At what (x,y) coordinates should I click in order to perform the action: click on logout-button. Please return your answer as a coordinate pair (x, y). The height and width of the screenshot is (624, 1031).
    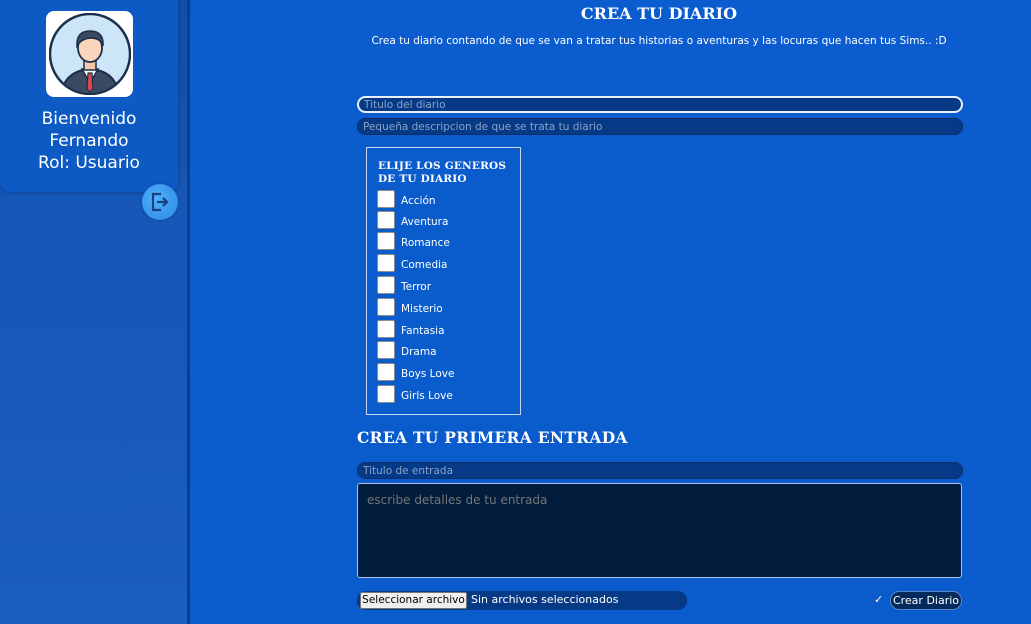
    Looking at the image, I should click on (160, 202).